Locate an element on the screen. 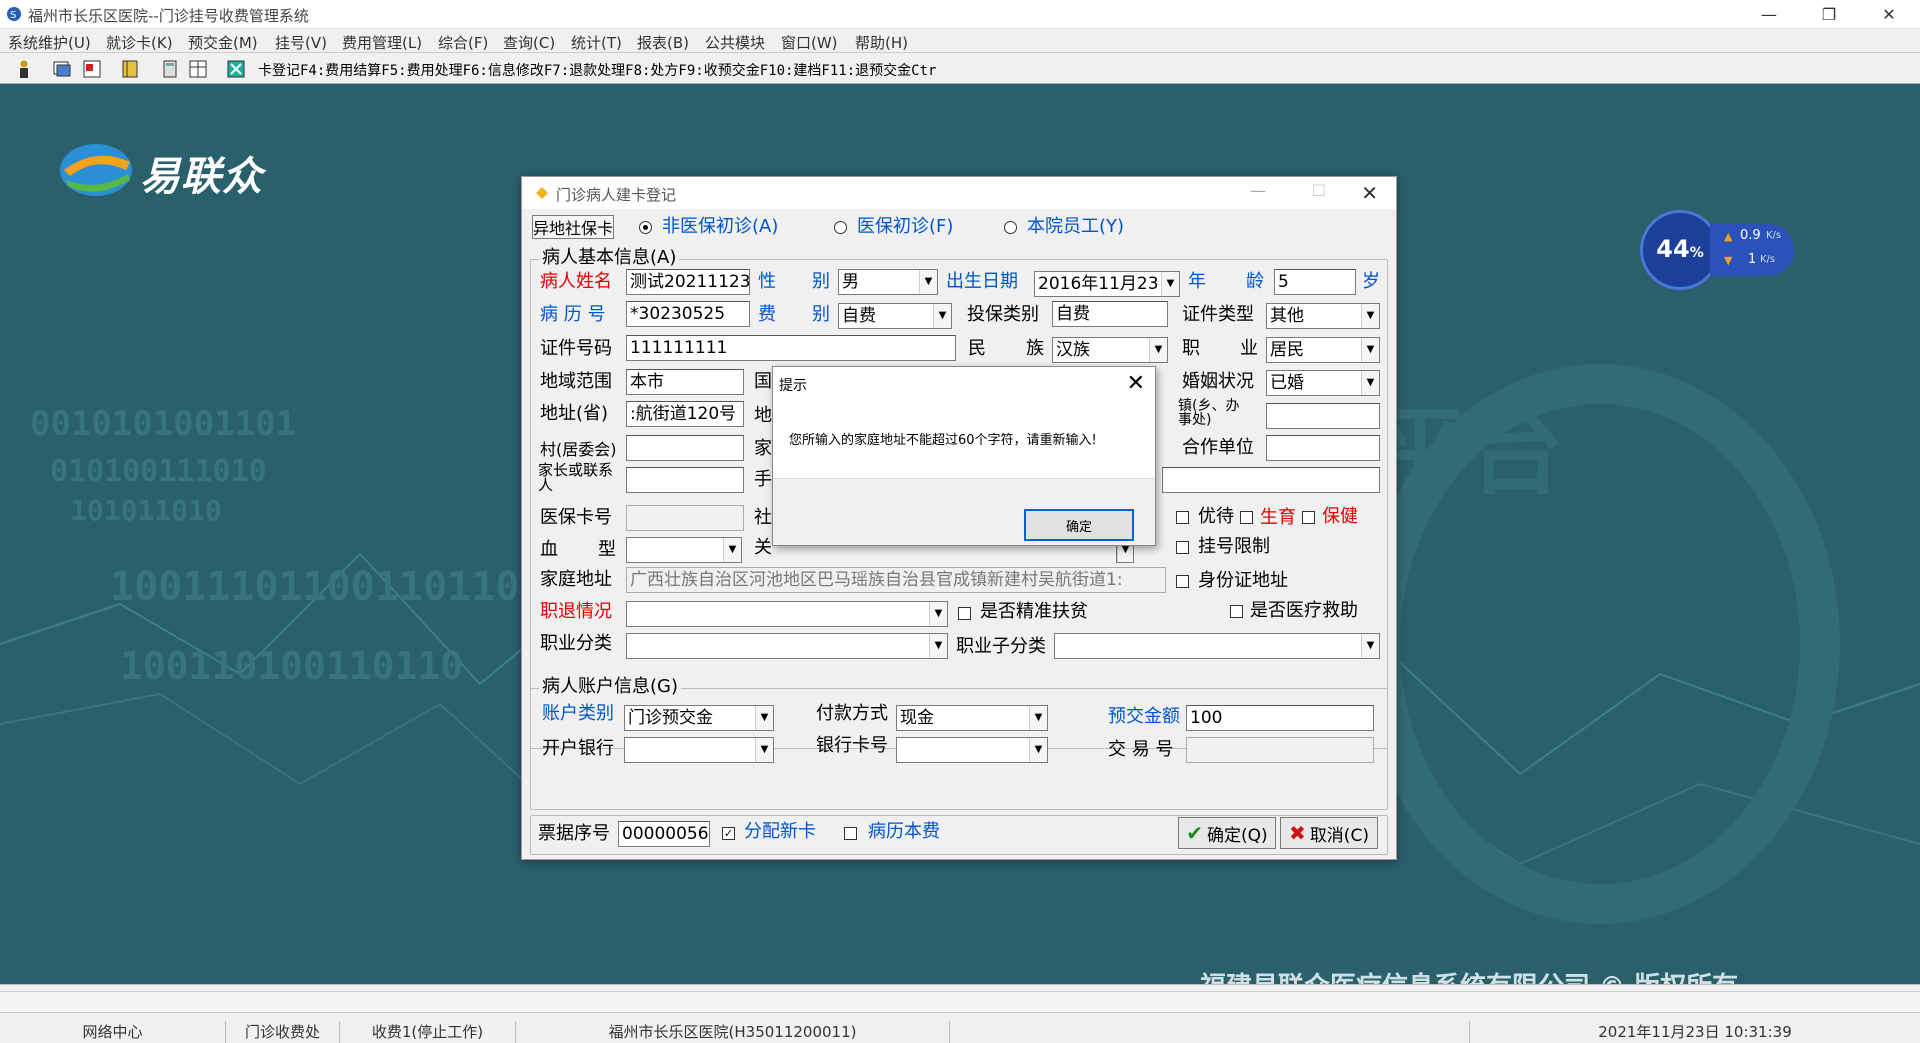 The height and width of the screenshot is (1043, 1920). region-input: 本市 is located at coordinates (685, 382).